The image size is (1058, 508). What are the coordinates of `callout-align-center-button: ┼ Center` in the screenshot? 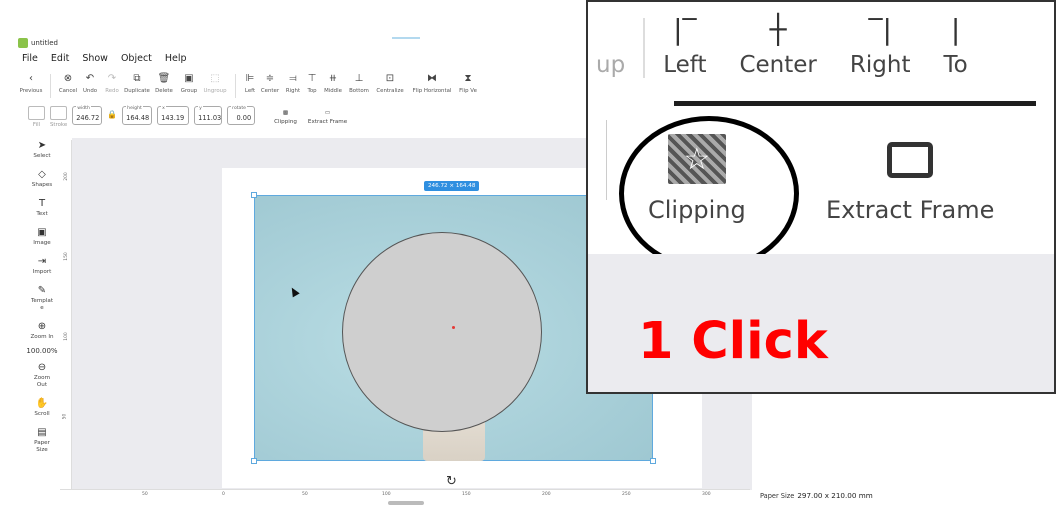 It's located at (777, 40).